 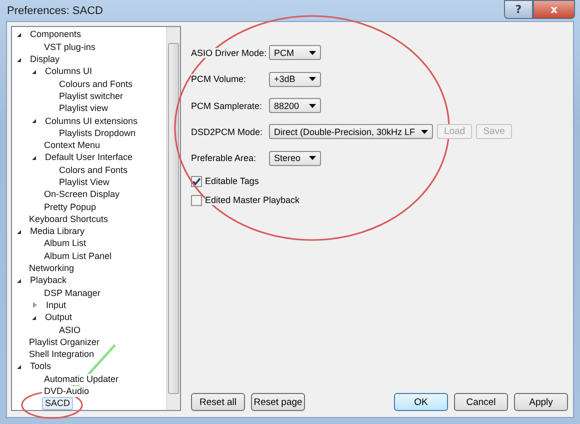 I want to click on tree-item: Playlist switcher, so click(x=91, y=96).